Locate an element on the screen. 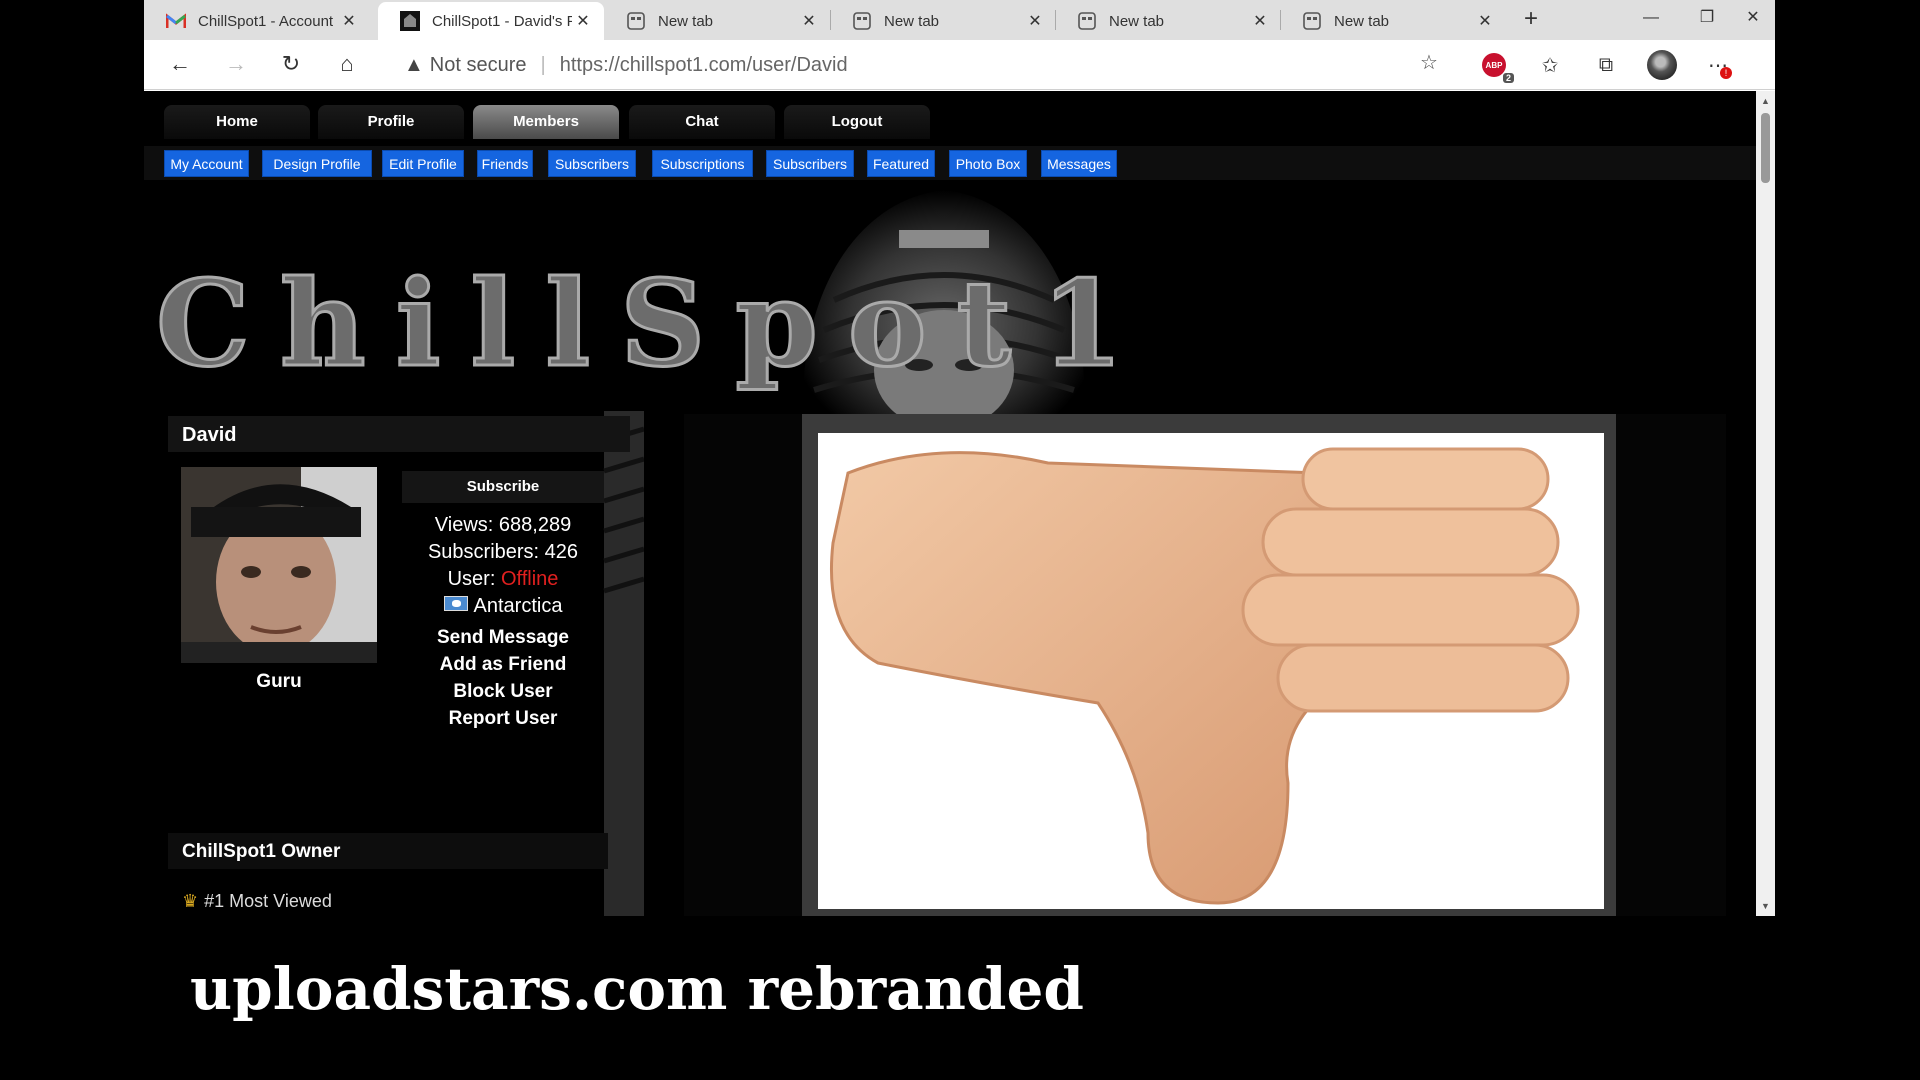 The image size is (1920, 1080). status-badge: Offline is located at coordinates (529, 579).